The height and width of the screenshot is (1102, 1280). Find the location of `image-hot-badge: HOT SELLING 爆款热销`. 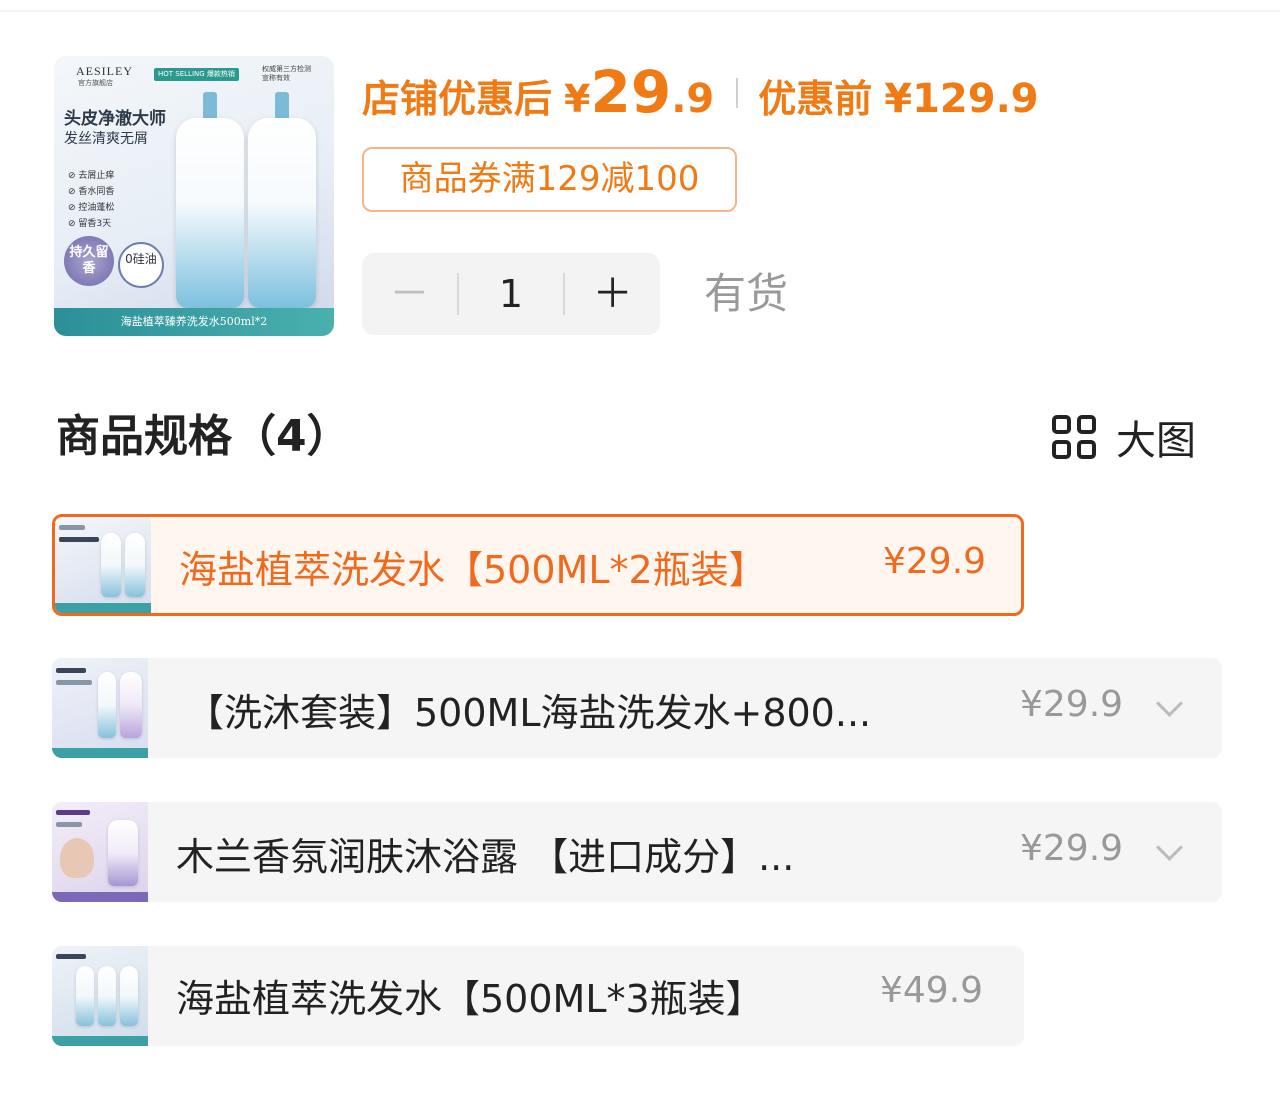

image-hot-badge: HOT SELLING 爆款热销 is located at coordinates (196, 74).